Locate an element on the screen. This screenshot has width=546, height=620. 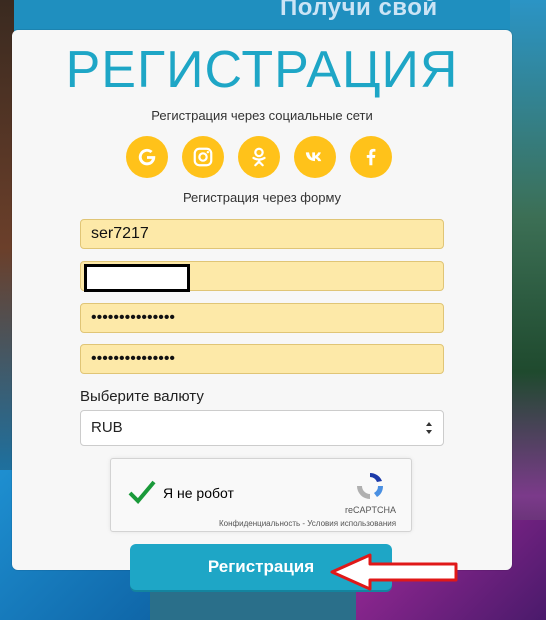
username-field: ser7217 is located at coordinates (262, 234).